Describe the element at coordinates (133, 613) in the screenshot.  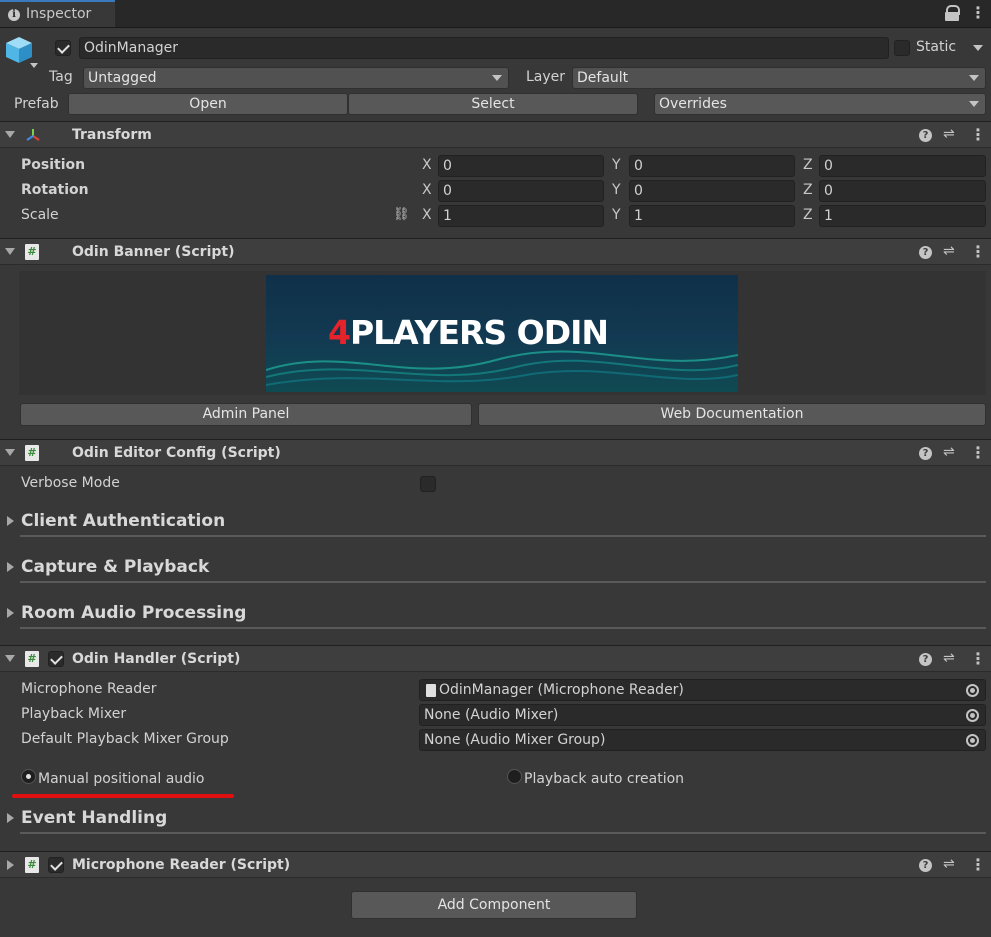
I see `room-audio-processing-foldout: Room Audio Processing` at that location.